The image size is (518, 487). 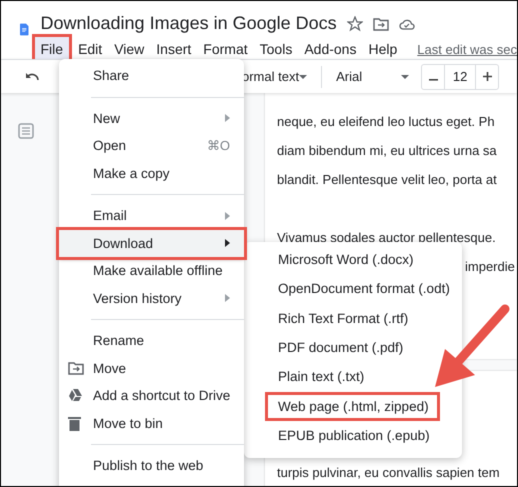 I want to click on document-title: Downloading Images in Google Docs, so click(x=188, y=23).